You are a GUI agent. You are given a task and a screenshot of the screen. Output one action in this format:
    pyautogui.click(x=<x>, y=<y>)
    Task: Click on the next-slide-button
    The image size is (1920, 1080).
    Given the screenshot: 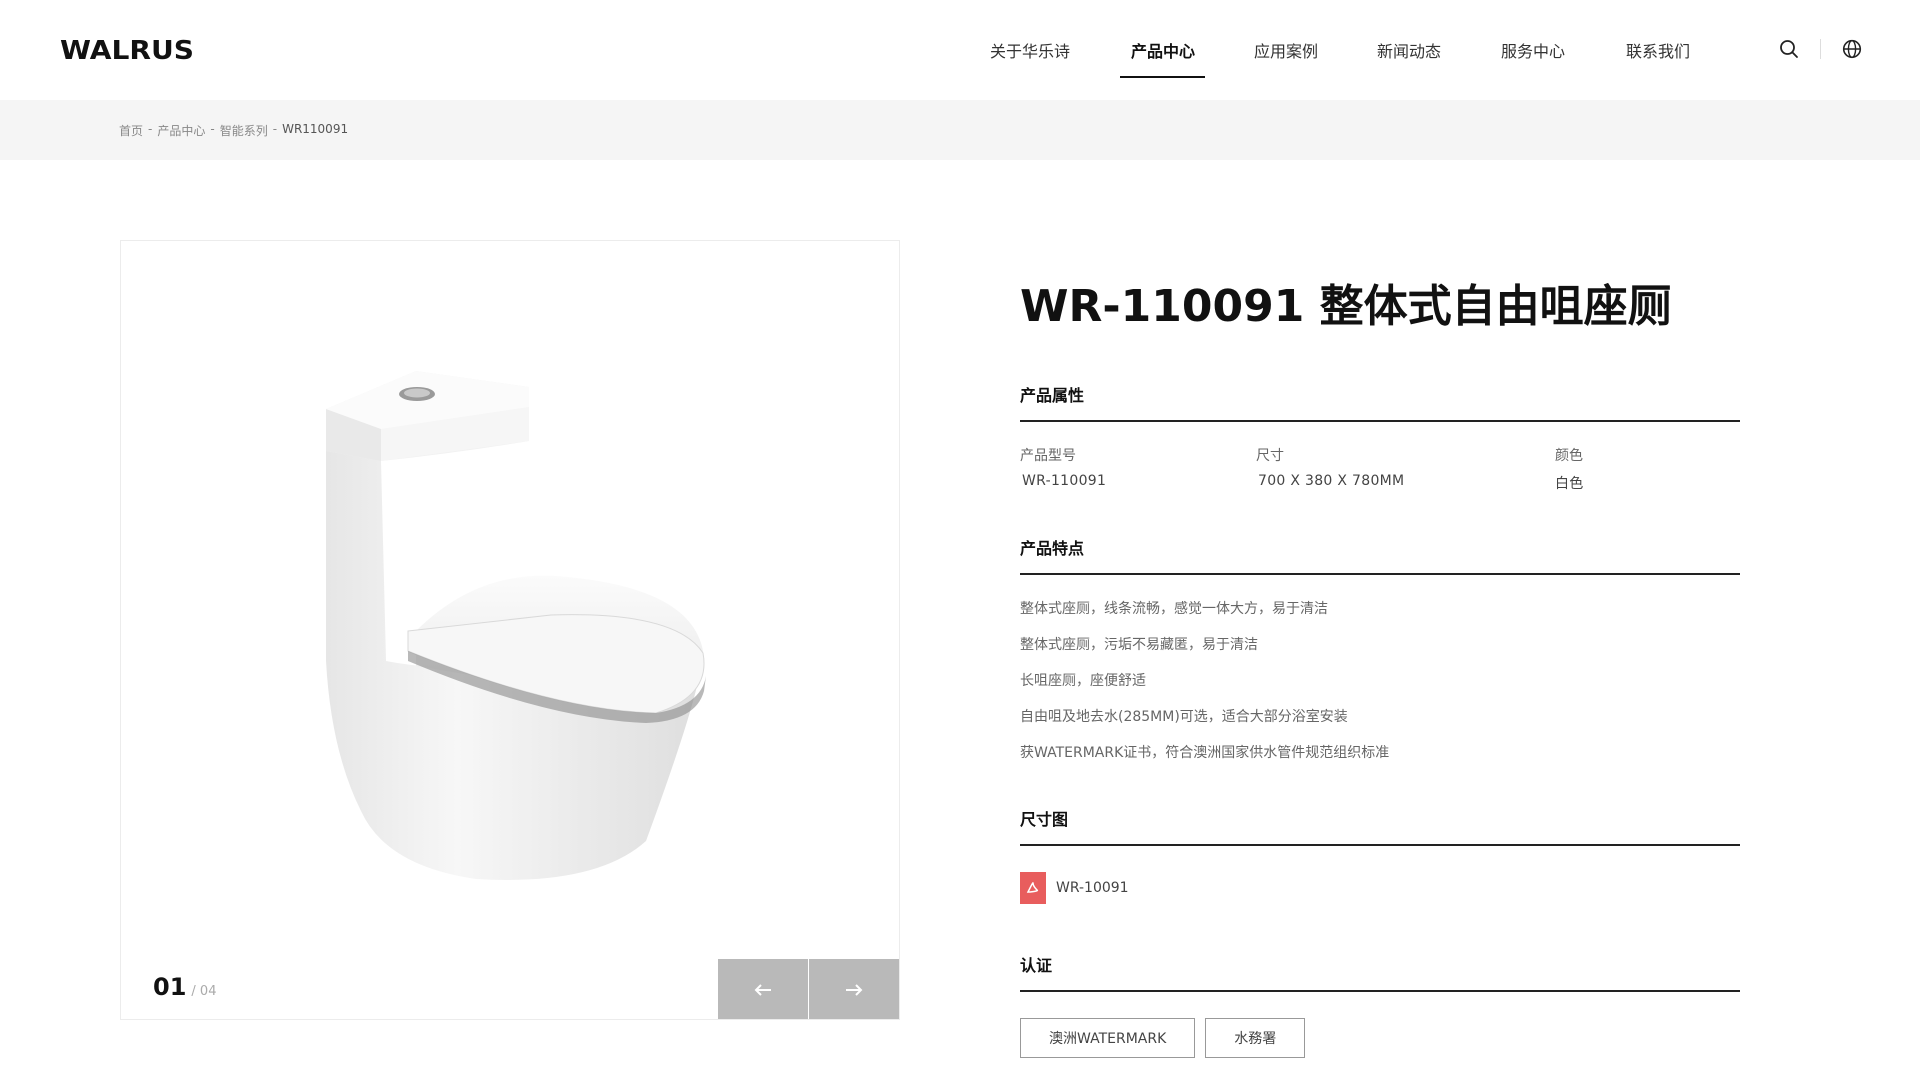 What is the action you would take?
    pyautogui.click(x=854, y=989)
    